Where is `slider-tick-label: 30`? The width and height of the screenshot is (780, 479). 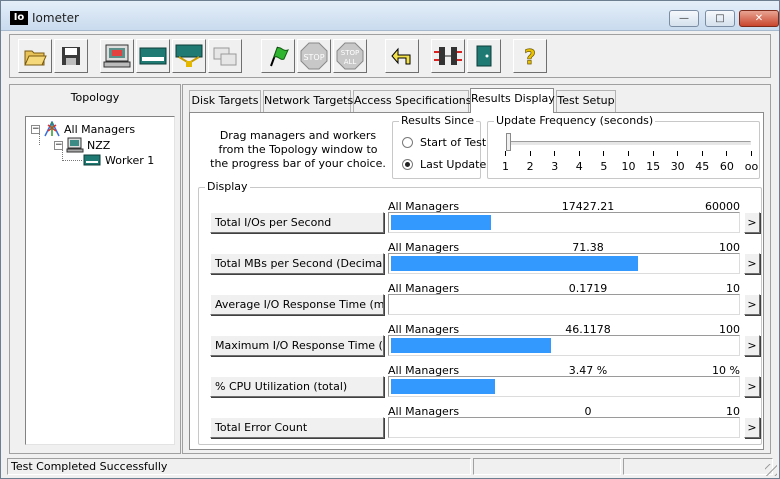 slider-tick-label: 30 is located at coordinates (677, 166).